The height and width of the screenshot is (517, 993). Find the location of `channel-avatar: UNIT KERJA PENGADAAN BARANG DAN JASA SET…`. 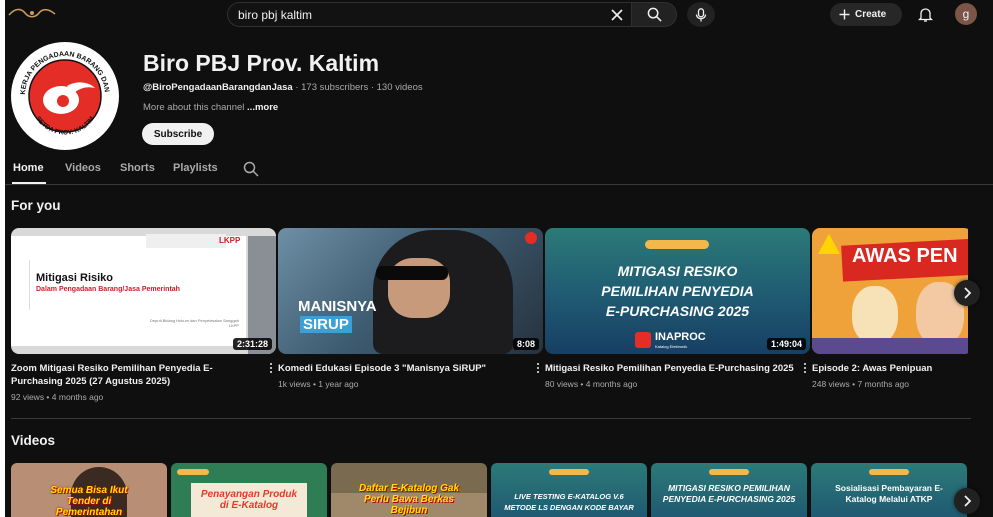

channel-avatar: UNIT KERJA PENGADAAN BARANG DAN JASA SET… is located at coordinates (65, 96).